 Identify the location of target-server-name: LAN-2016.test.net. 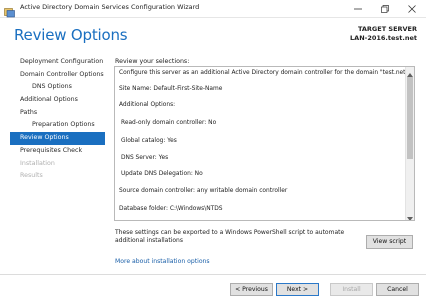
(383, 38).